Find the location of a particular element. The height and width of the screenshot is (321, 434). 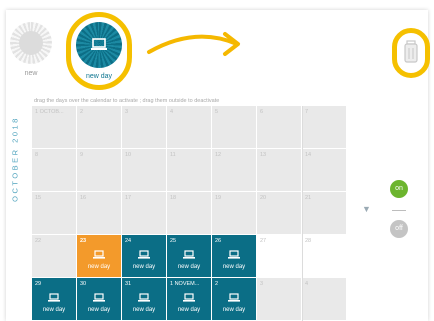

day-number: 26 is located at coordinates (218, 241).